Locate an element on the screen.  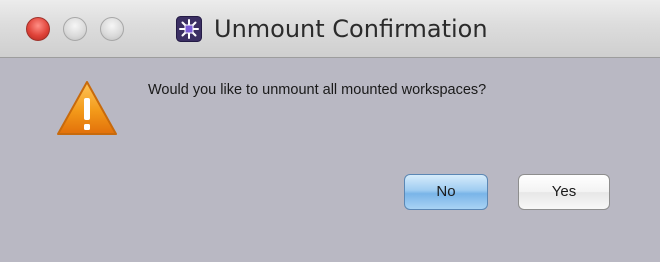
close-button is located at coordinates (38, 29).